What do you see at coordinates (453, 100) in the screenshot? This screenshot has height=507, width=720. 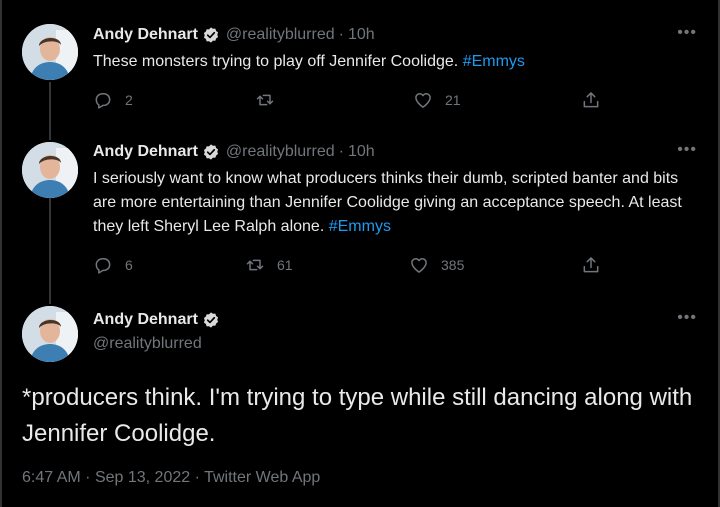 I see `like-count: 21` at bounding box center [453, 100].